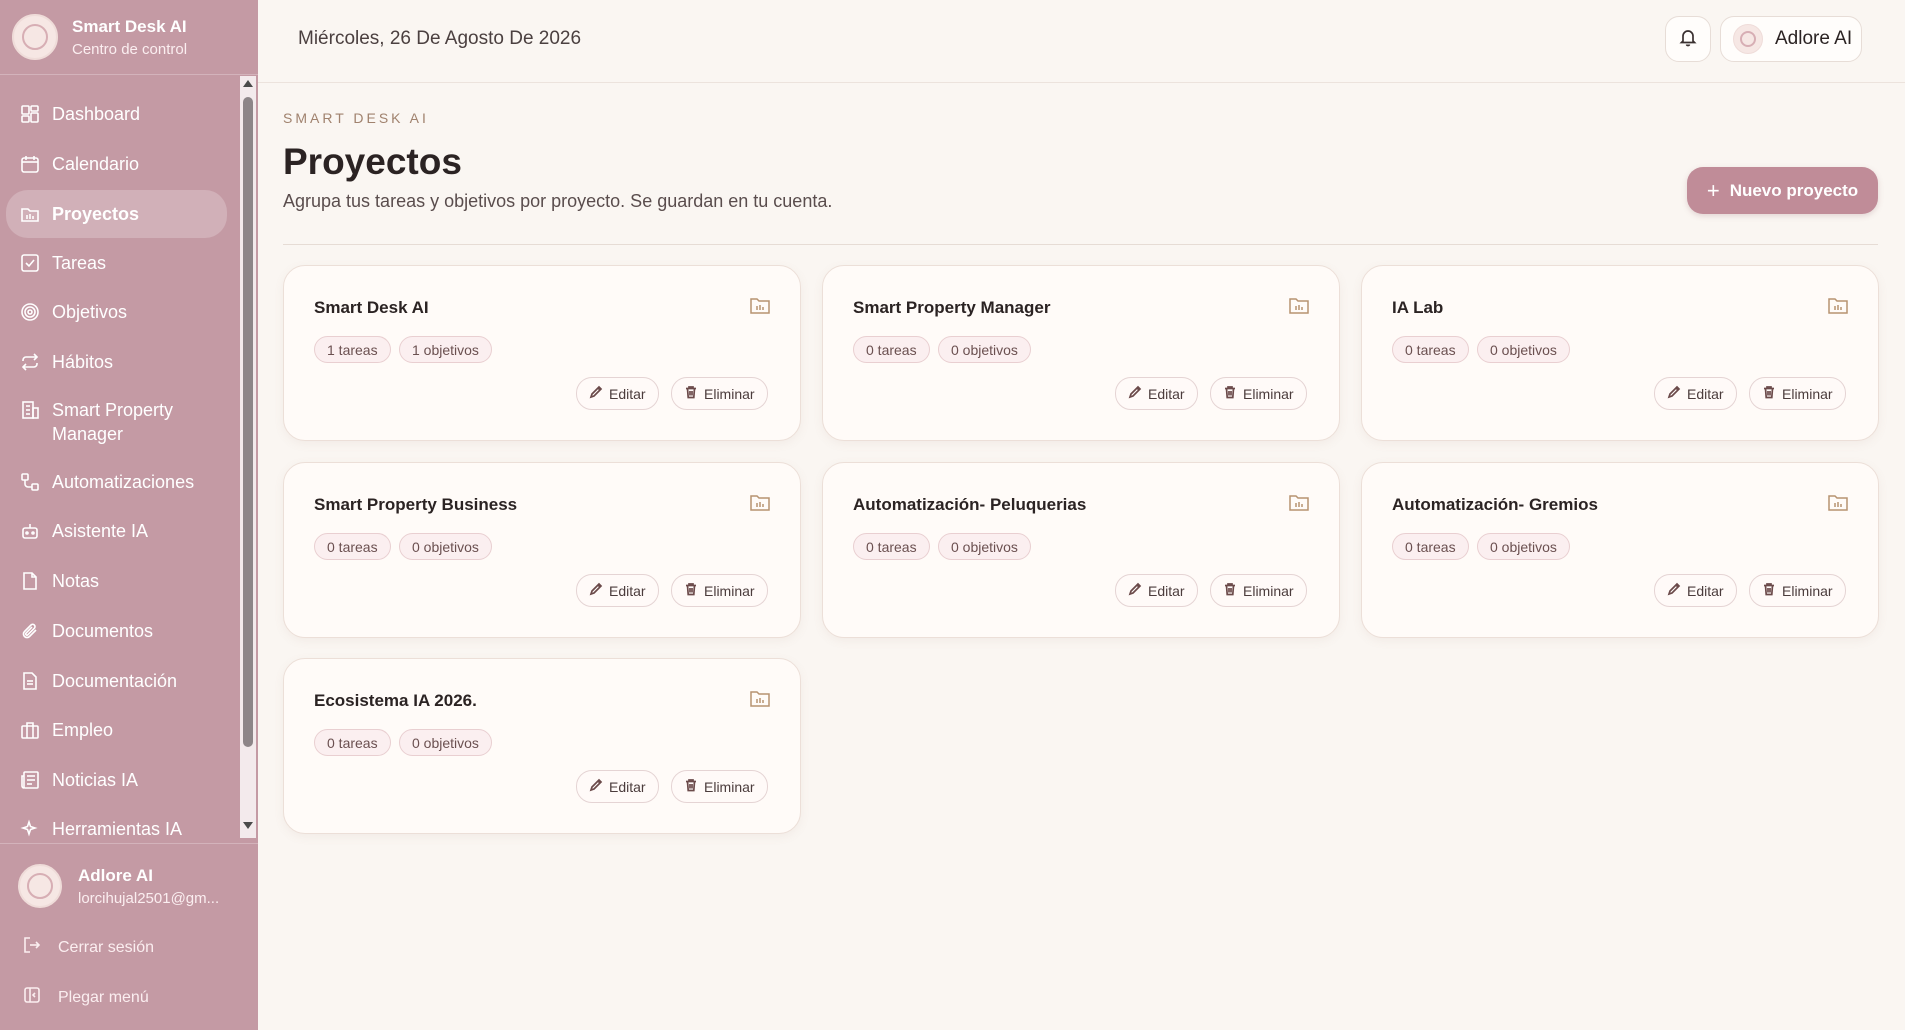 Image resolution: width=1905 pixels, height=1030 pixels. What do you see at coordinates (115, 875) in the screenshot?
I see `user-name: Adlore AI` at bounding box center [115, 875].